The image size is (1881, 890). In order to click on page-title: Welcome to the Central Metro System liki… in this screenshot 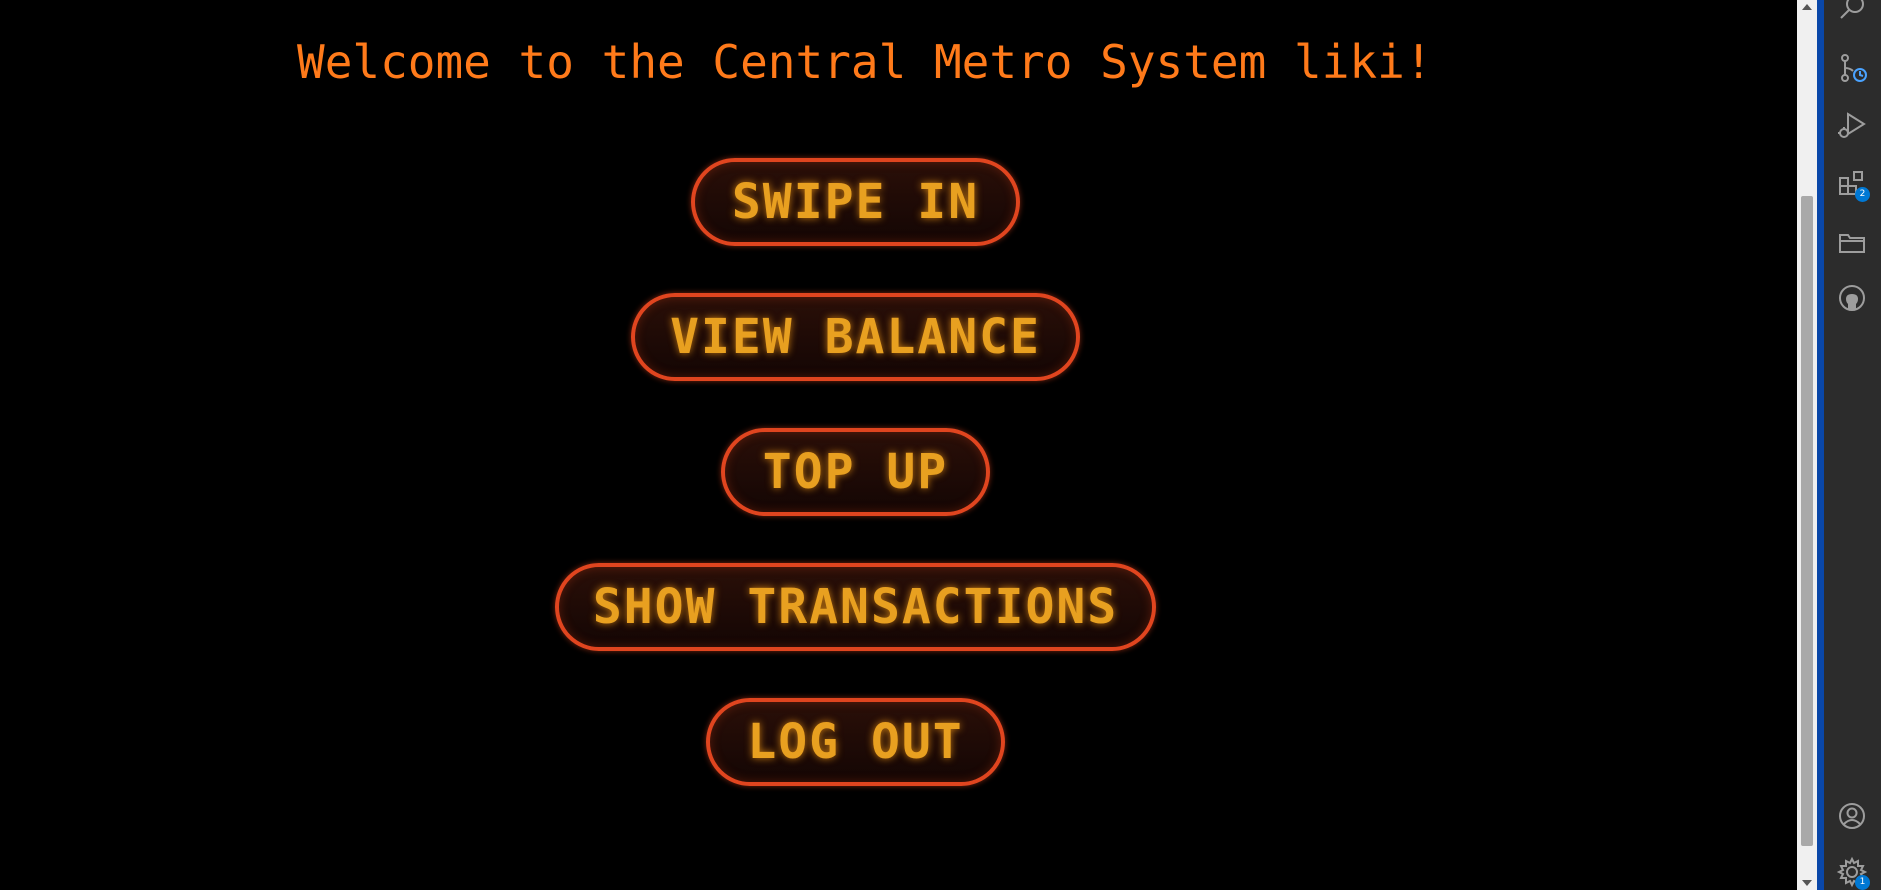, I will do `click(865, 62)`.